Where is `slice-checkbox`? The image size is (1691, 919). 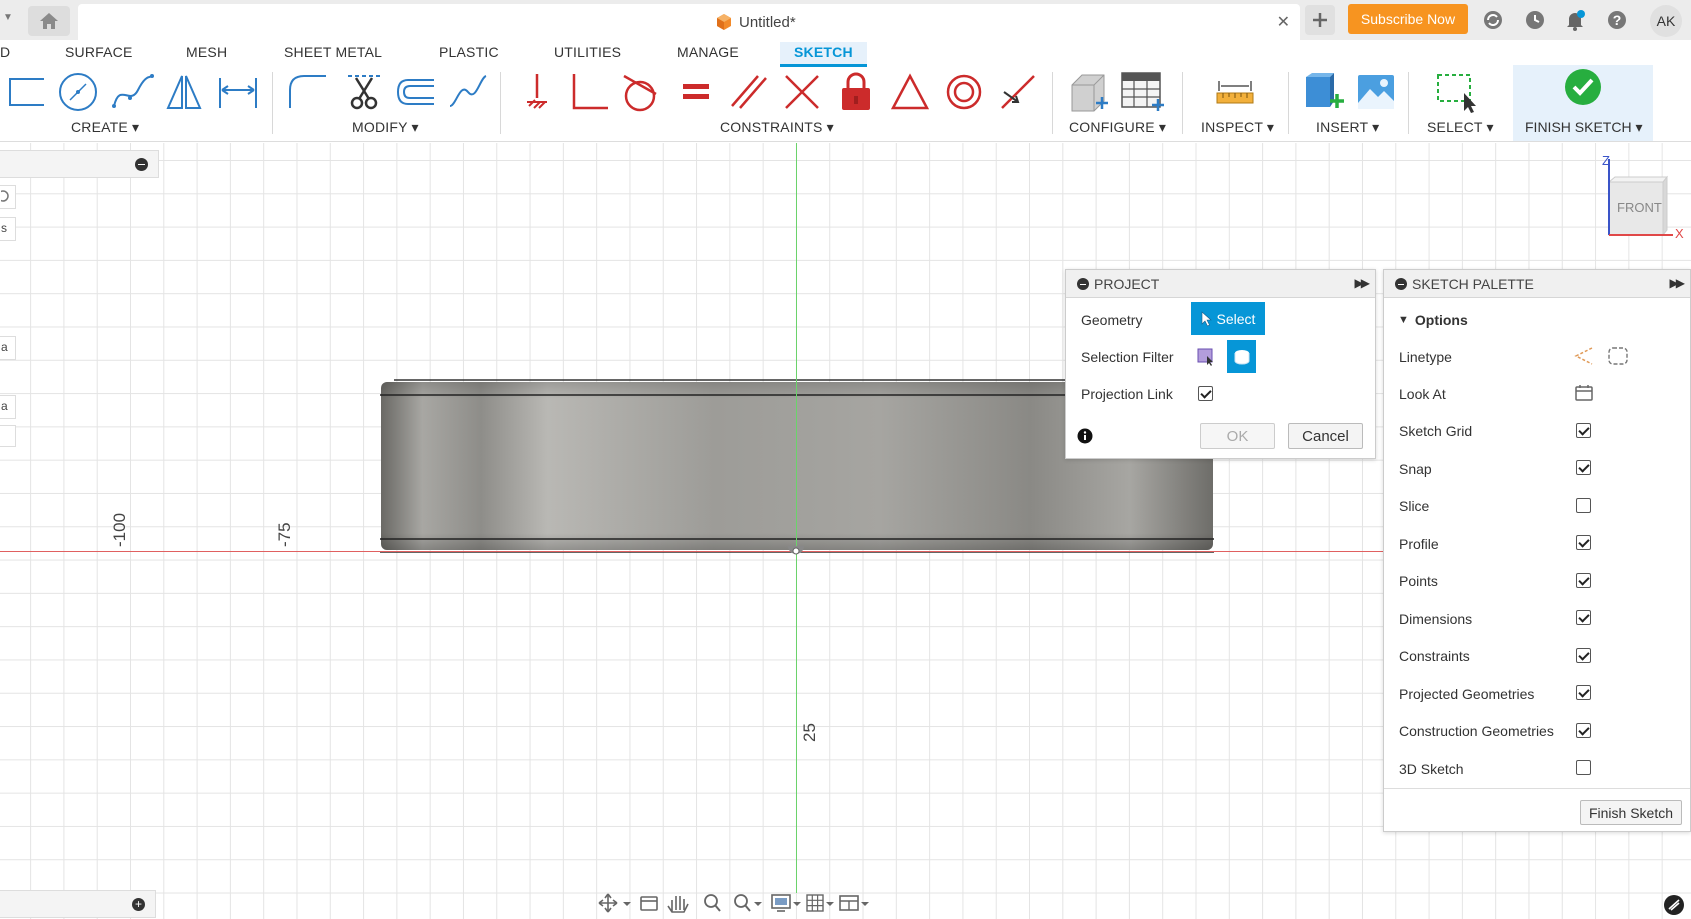 slice-checkbox is located at coordinates (1583, 505).